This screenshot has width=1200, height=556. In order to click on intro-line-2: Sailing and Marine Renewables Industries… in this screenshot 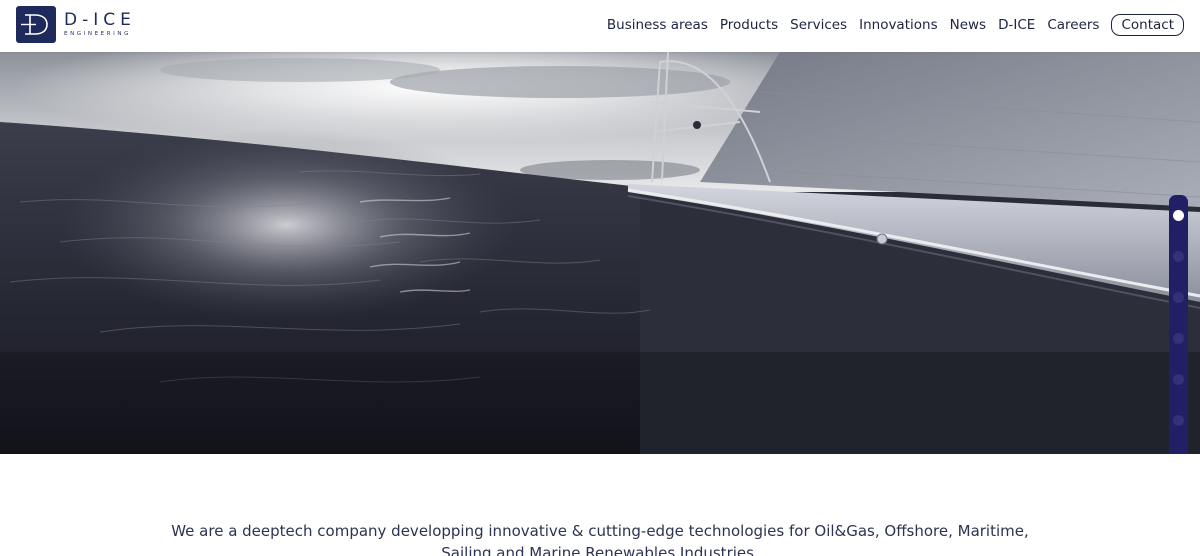, I will do `click(600, 550)`.